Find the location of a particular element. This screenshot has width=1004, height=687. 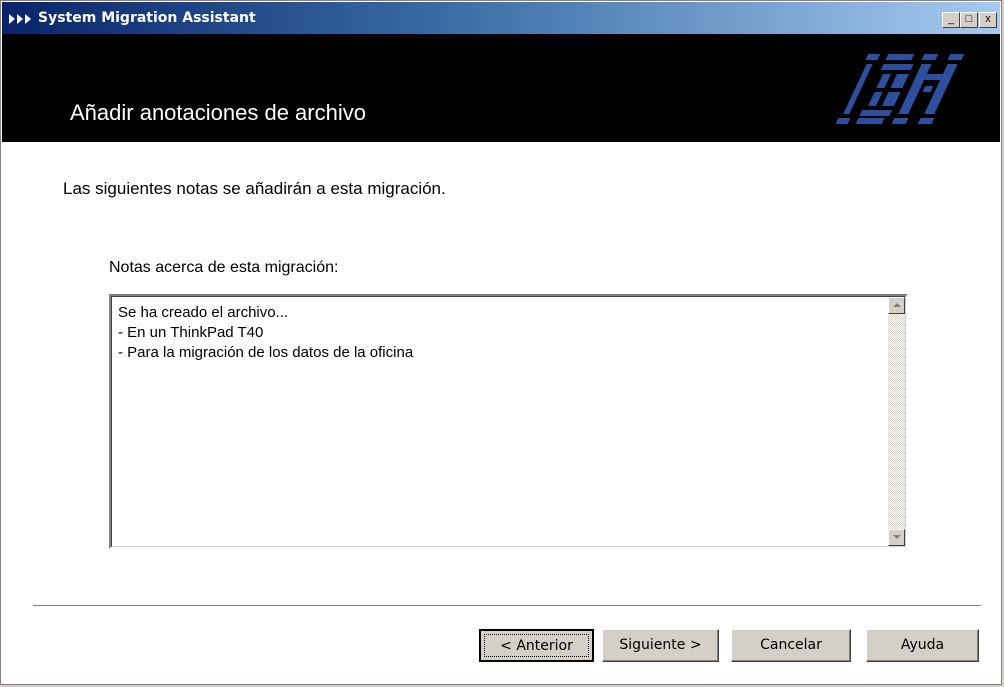

next-button: Siguiente > is located at coordinates (660, 645).